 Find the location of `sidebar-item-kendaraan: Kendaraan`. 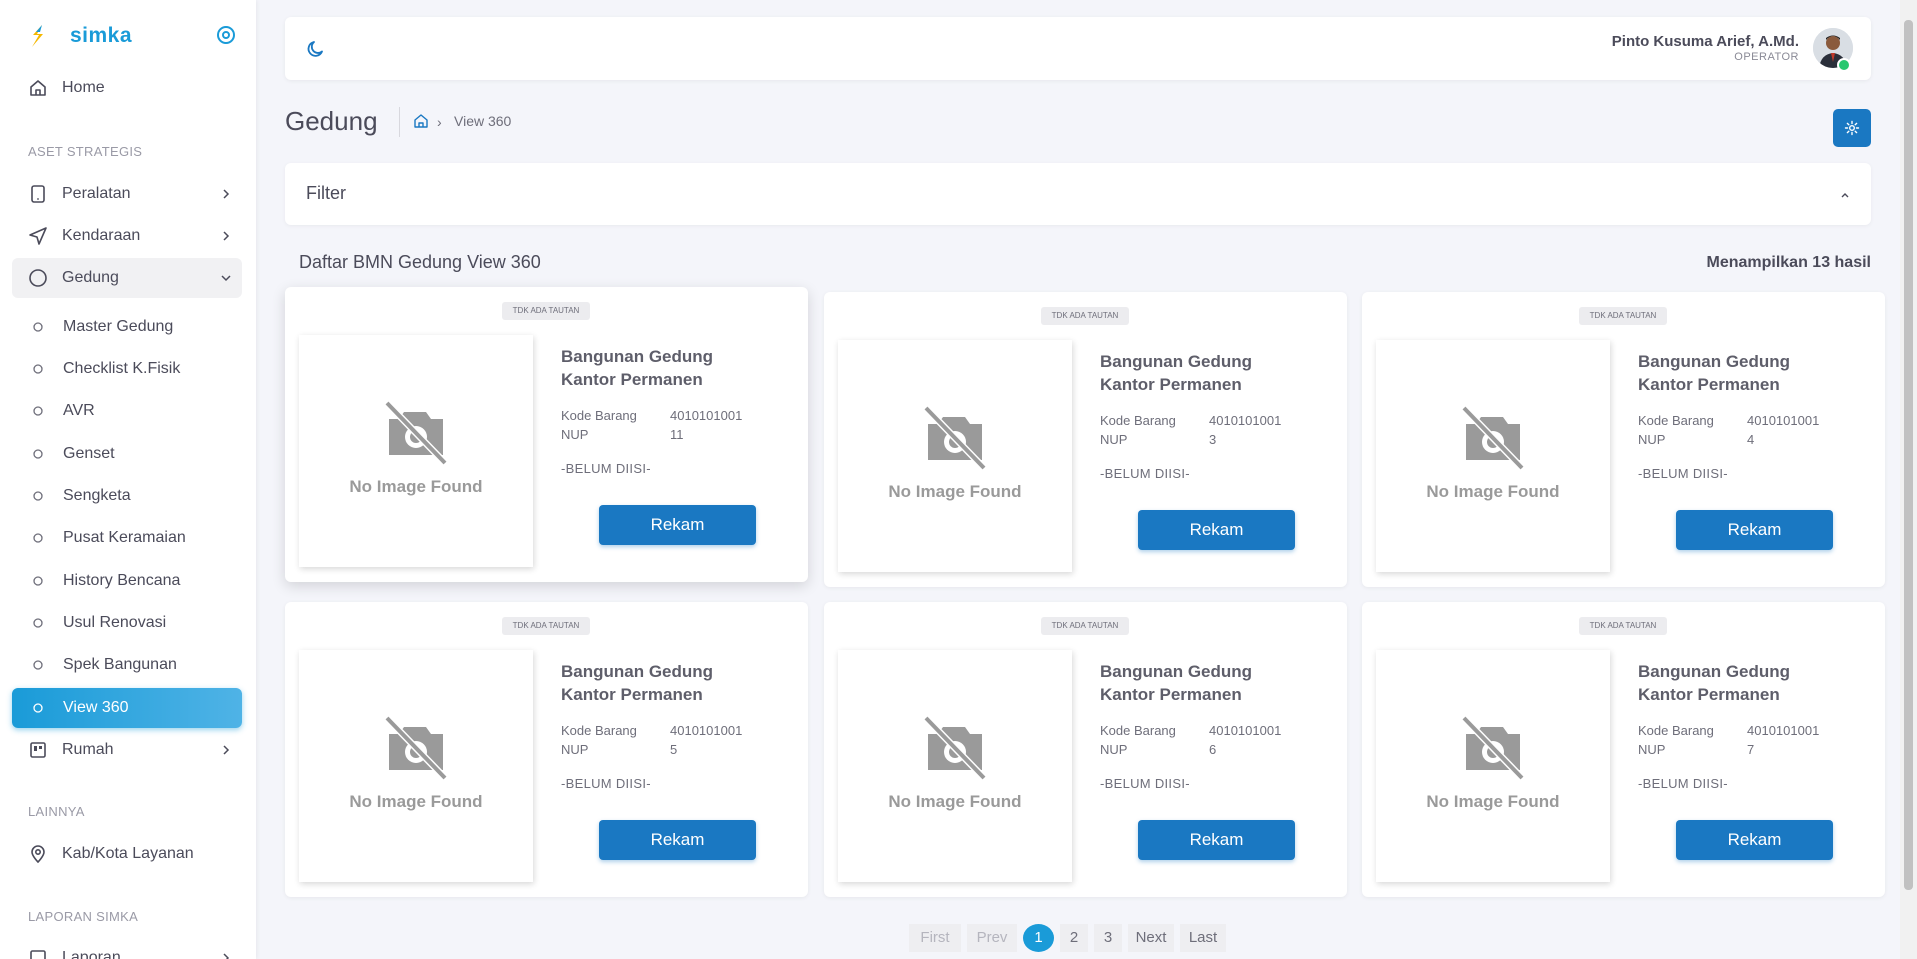

sidebar-item-kendaraan: Kendaraan is located at coordinates (127, 236).